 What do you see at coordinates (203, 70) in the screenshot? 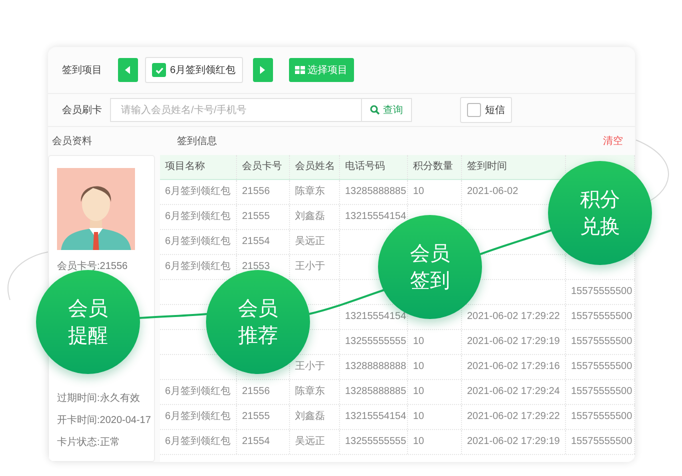
I see `project-label: 6月签到领红包` at bounding box center [203, 70].